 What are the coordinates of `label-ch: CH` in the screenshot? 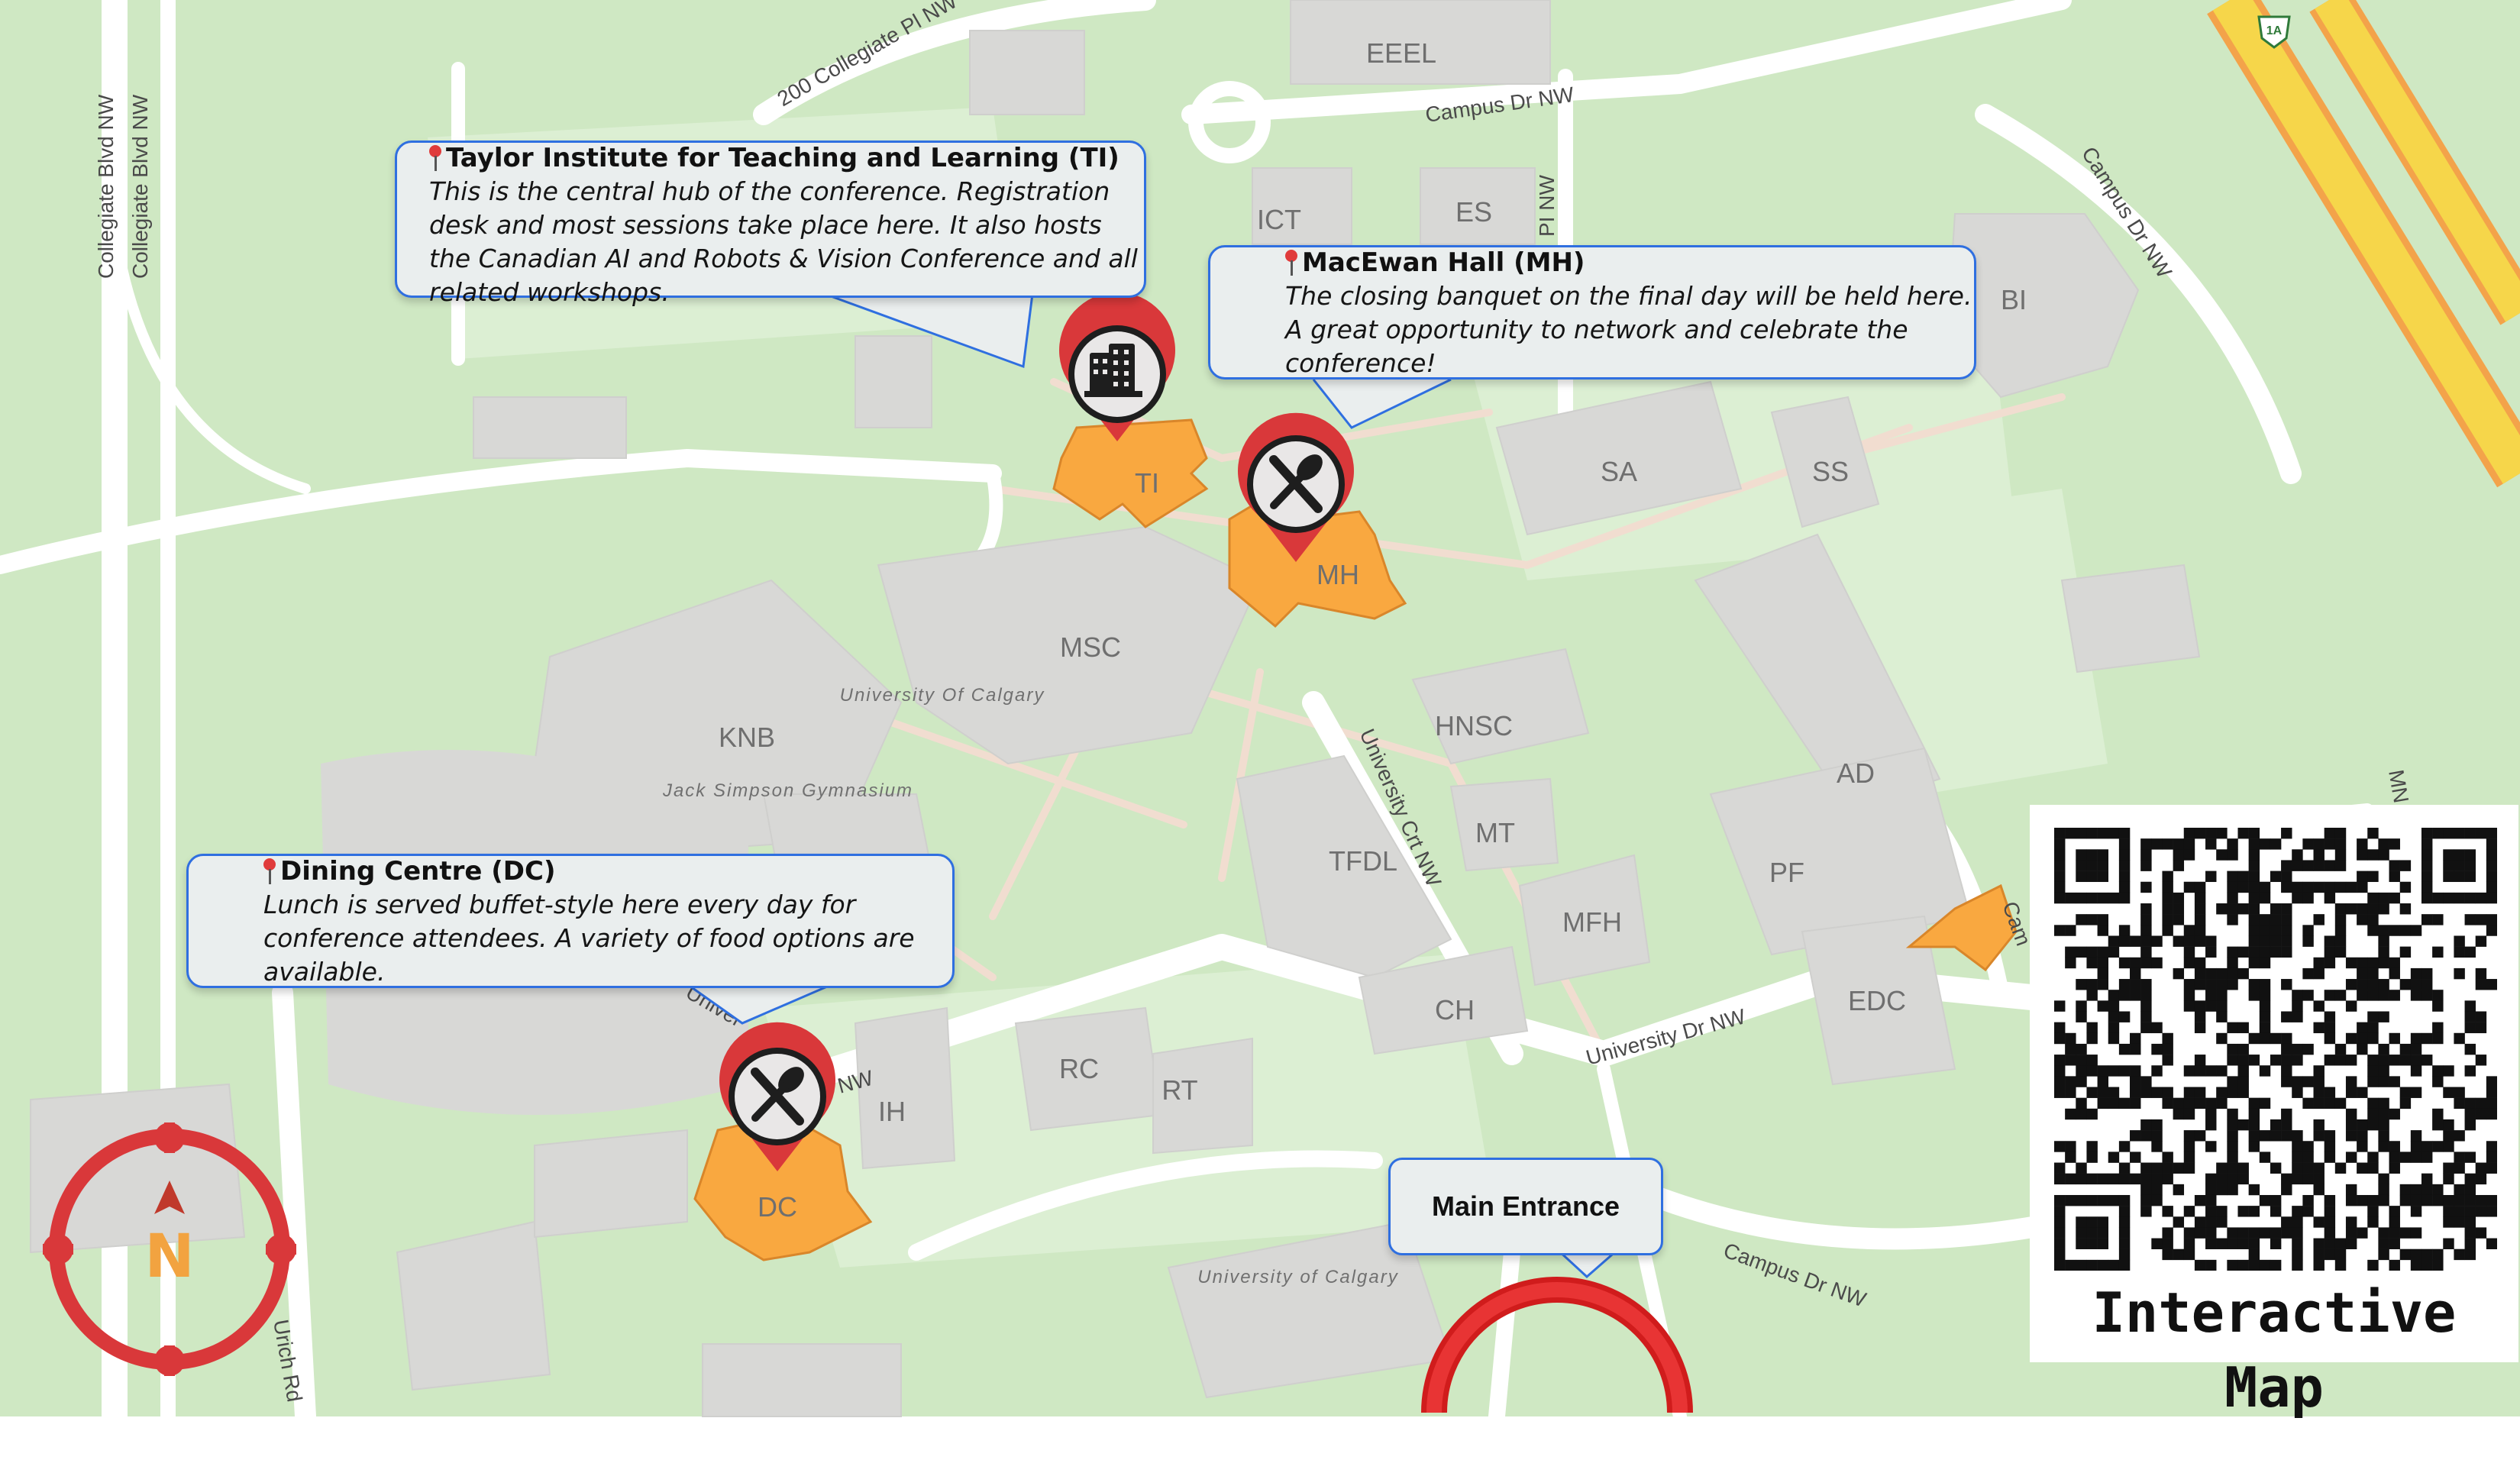 It's located at (1455, 1010).